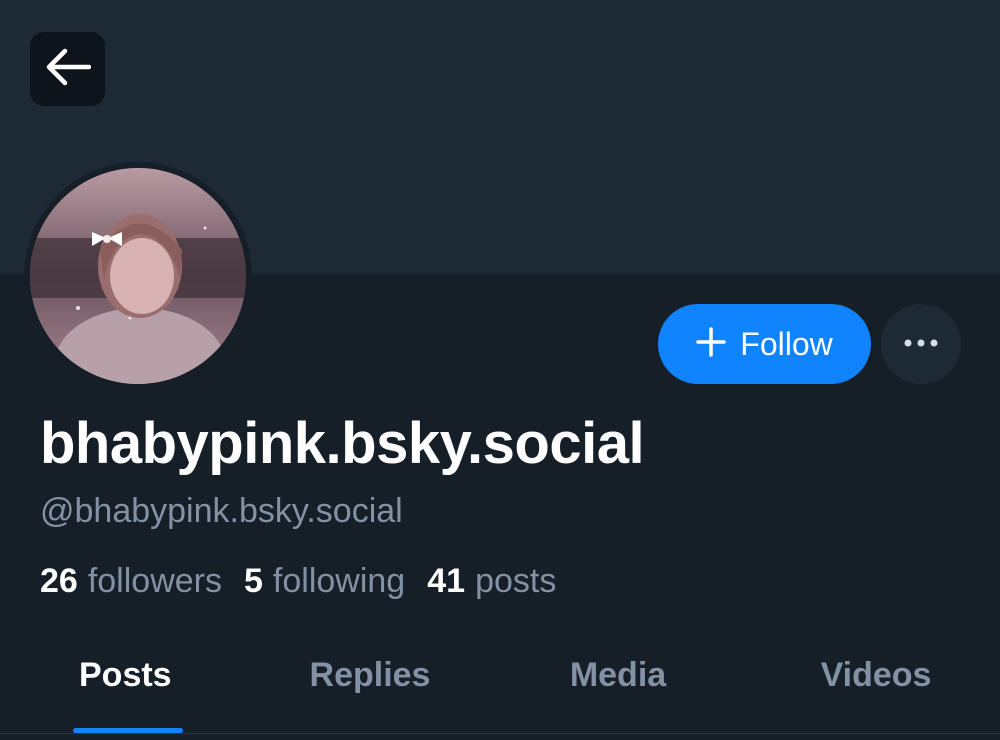 The height and width of the screenshot is (740, 1000). I want to click on posts-label: posts, so click(516, 581).